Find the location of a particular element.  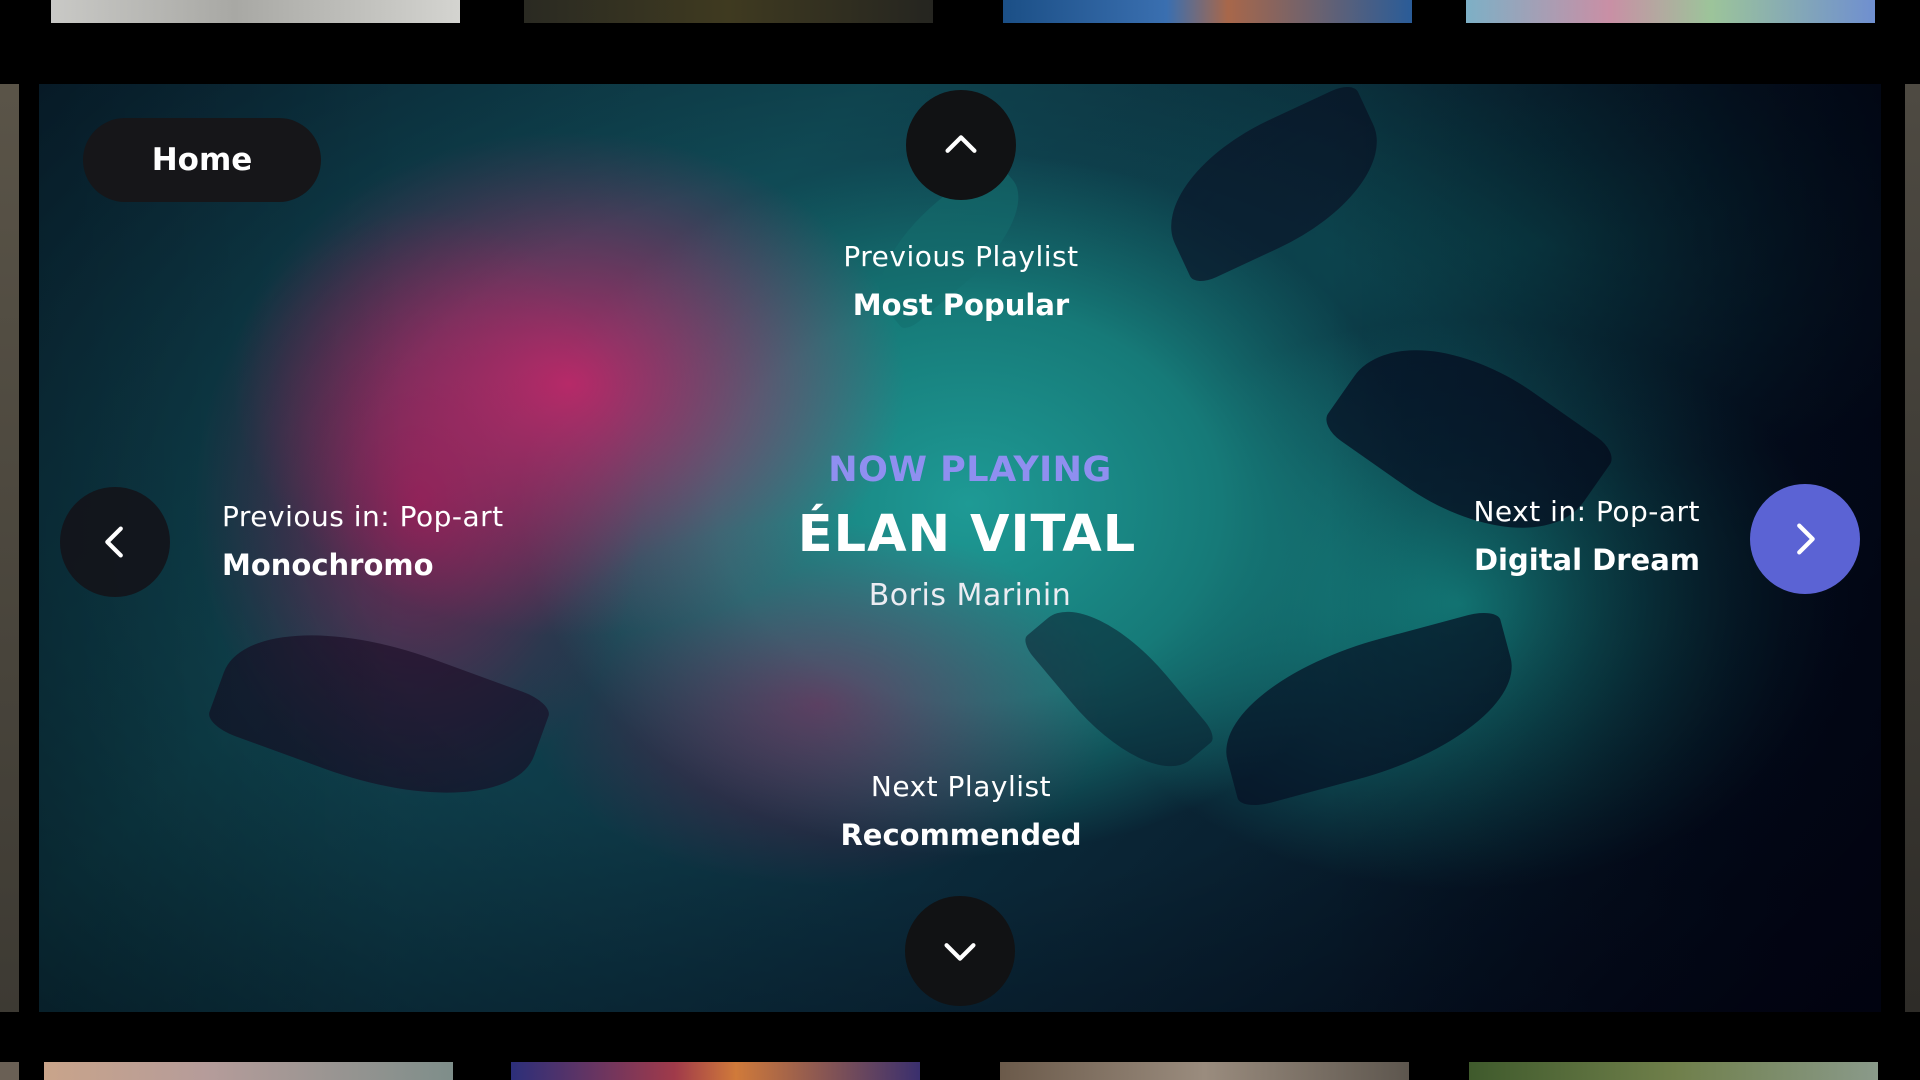

chevron-down-icon is located at coordinates (960, 952).